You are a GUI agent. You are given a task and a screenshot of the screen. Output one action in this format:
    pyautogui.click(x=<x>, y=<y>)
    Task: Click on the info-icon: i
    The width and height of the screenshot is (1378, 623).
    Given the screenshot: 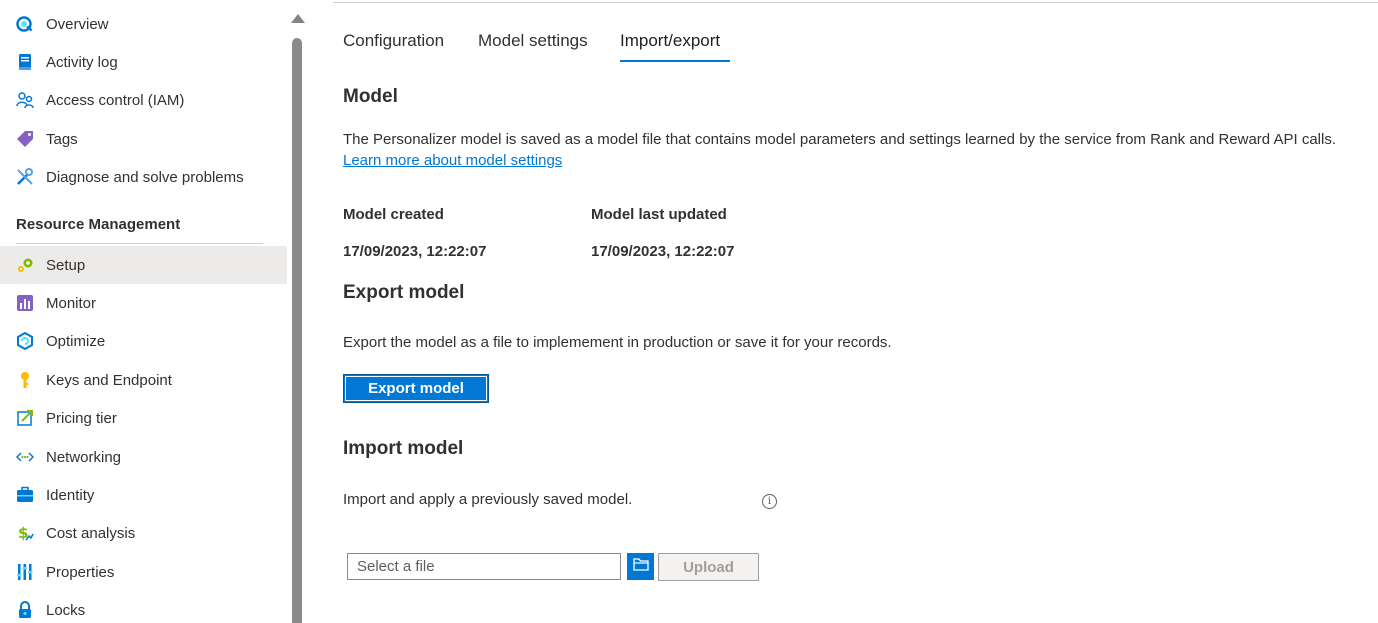 What is the action you would take?
    pyautogui.click(x=769, y=501)
    